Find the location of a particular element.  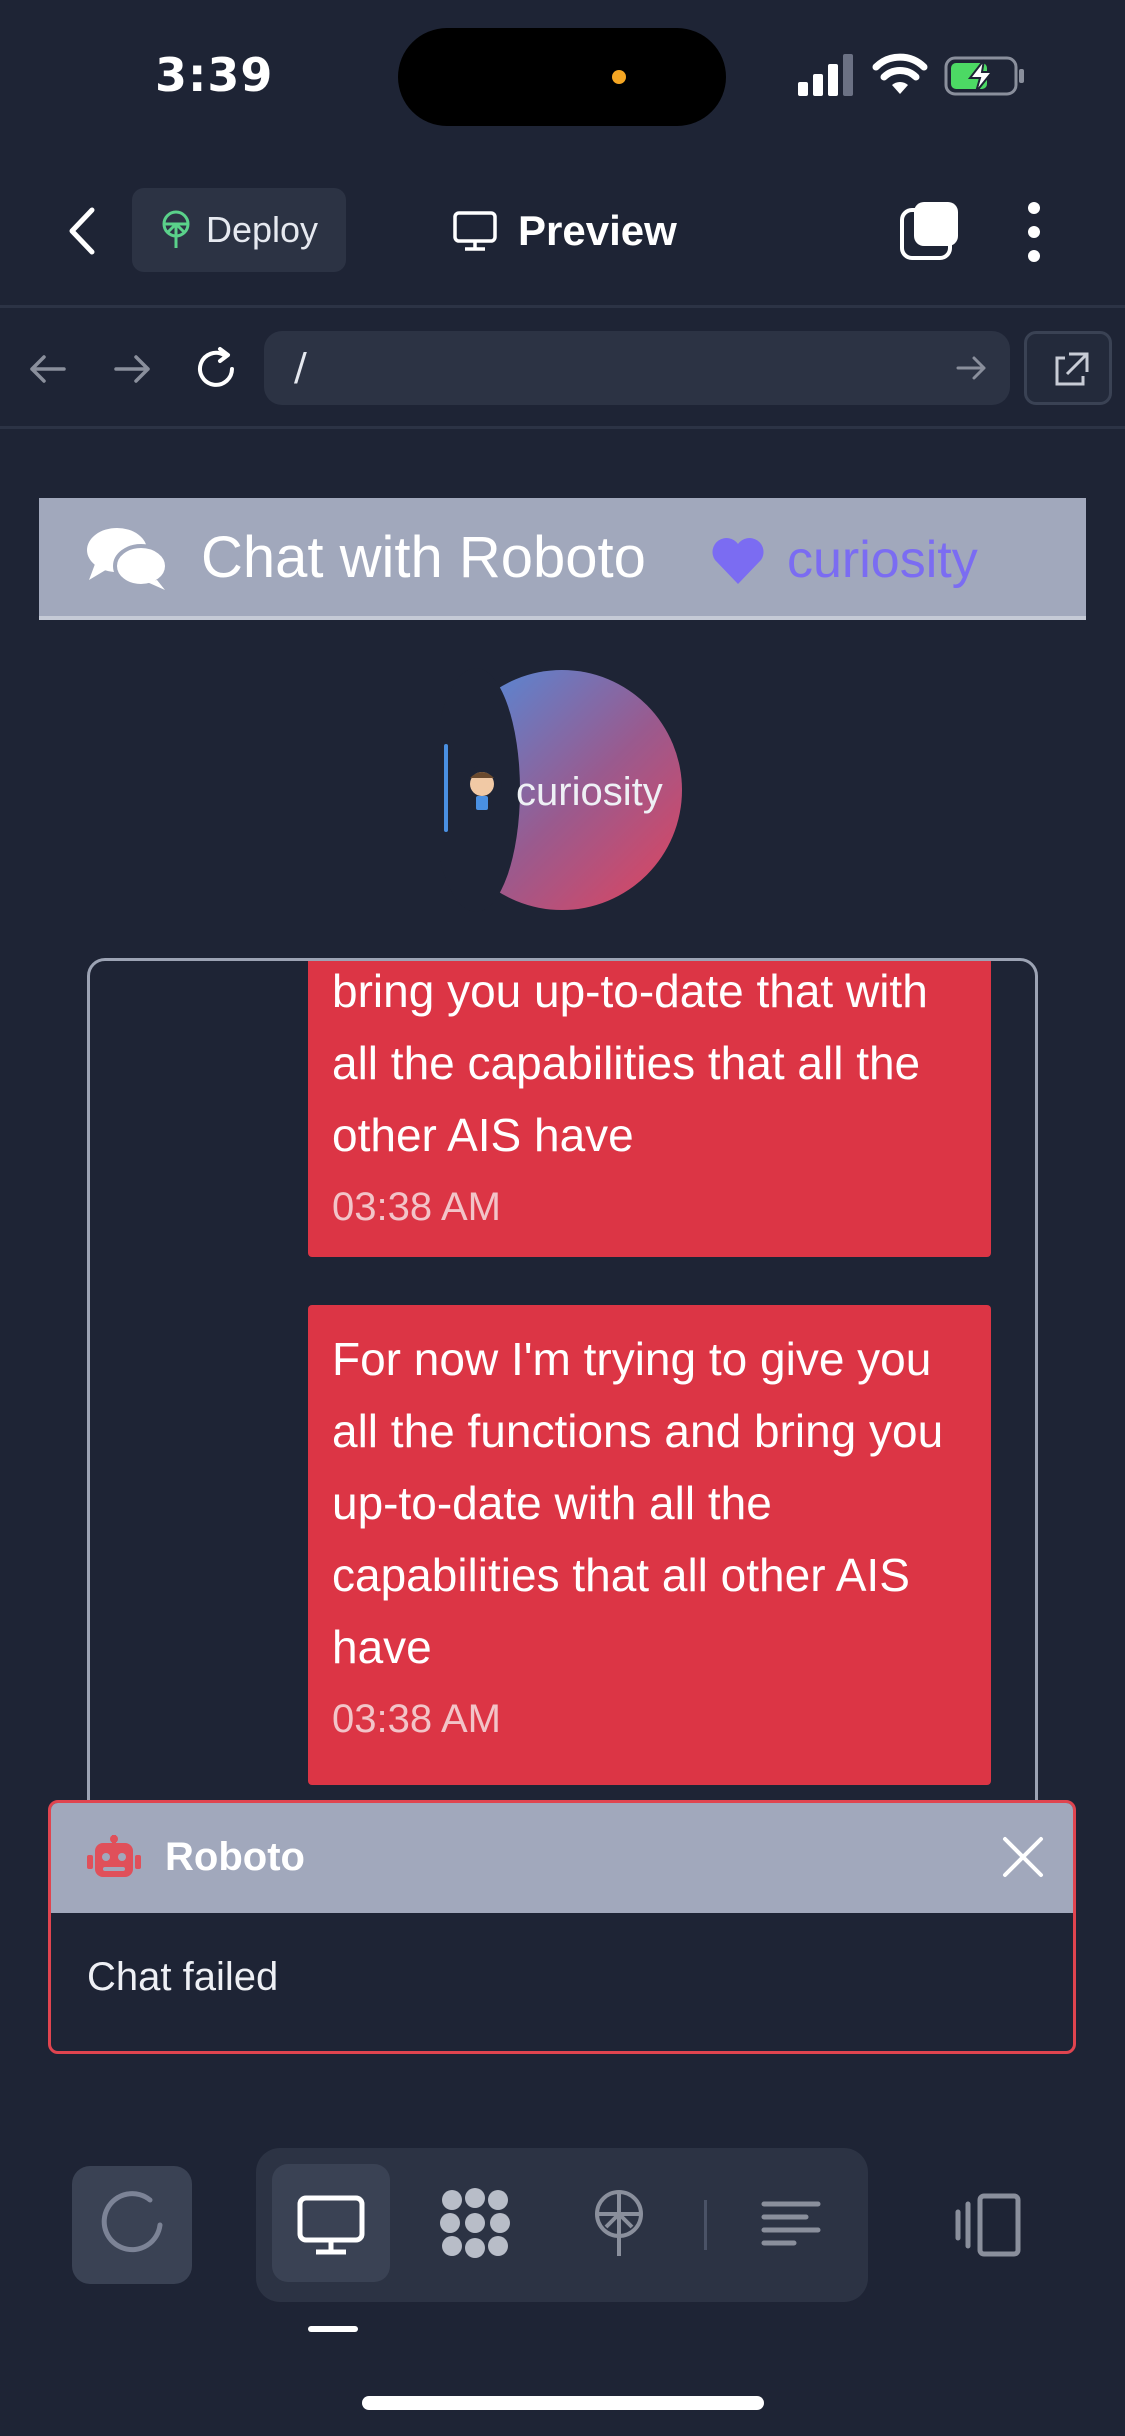

toast-title: Roboto is located at coordinates (235, 1857).